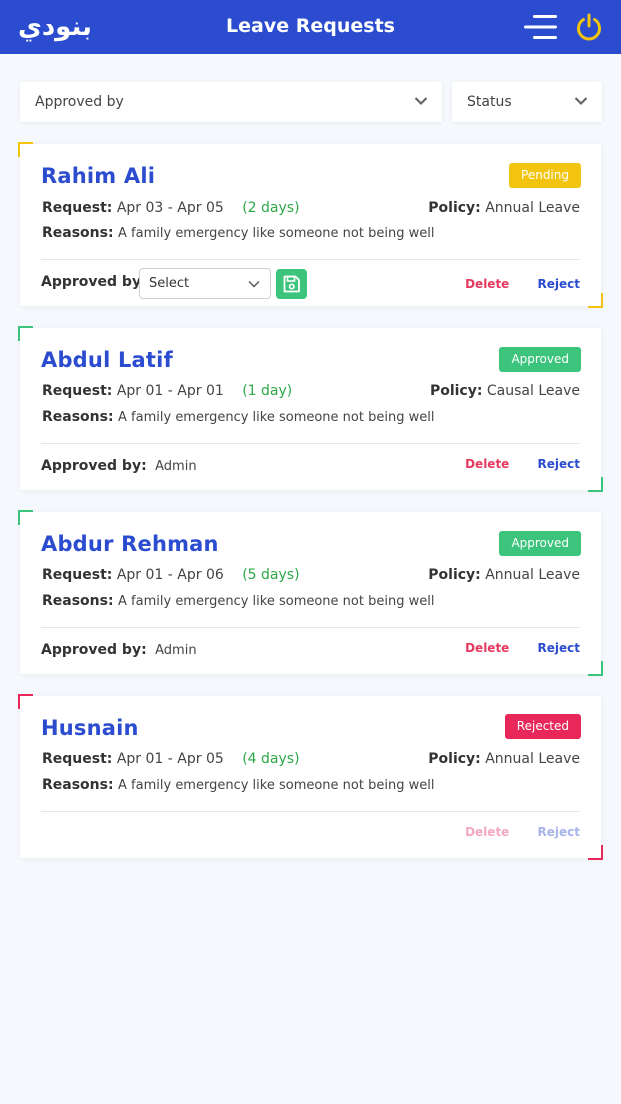 The width and height of the screenshot is (621, 1104). I want to click on policy-value: Causal Leave, so click(533, 391).